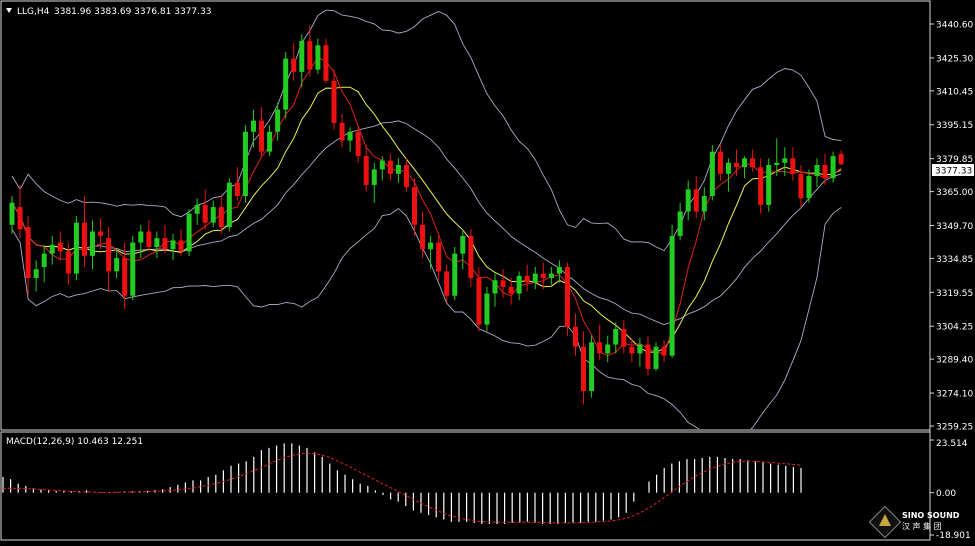 This screenshot has width=975, height=546. I want to click on price-tick-label: 3410.45, so click(954, 92).